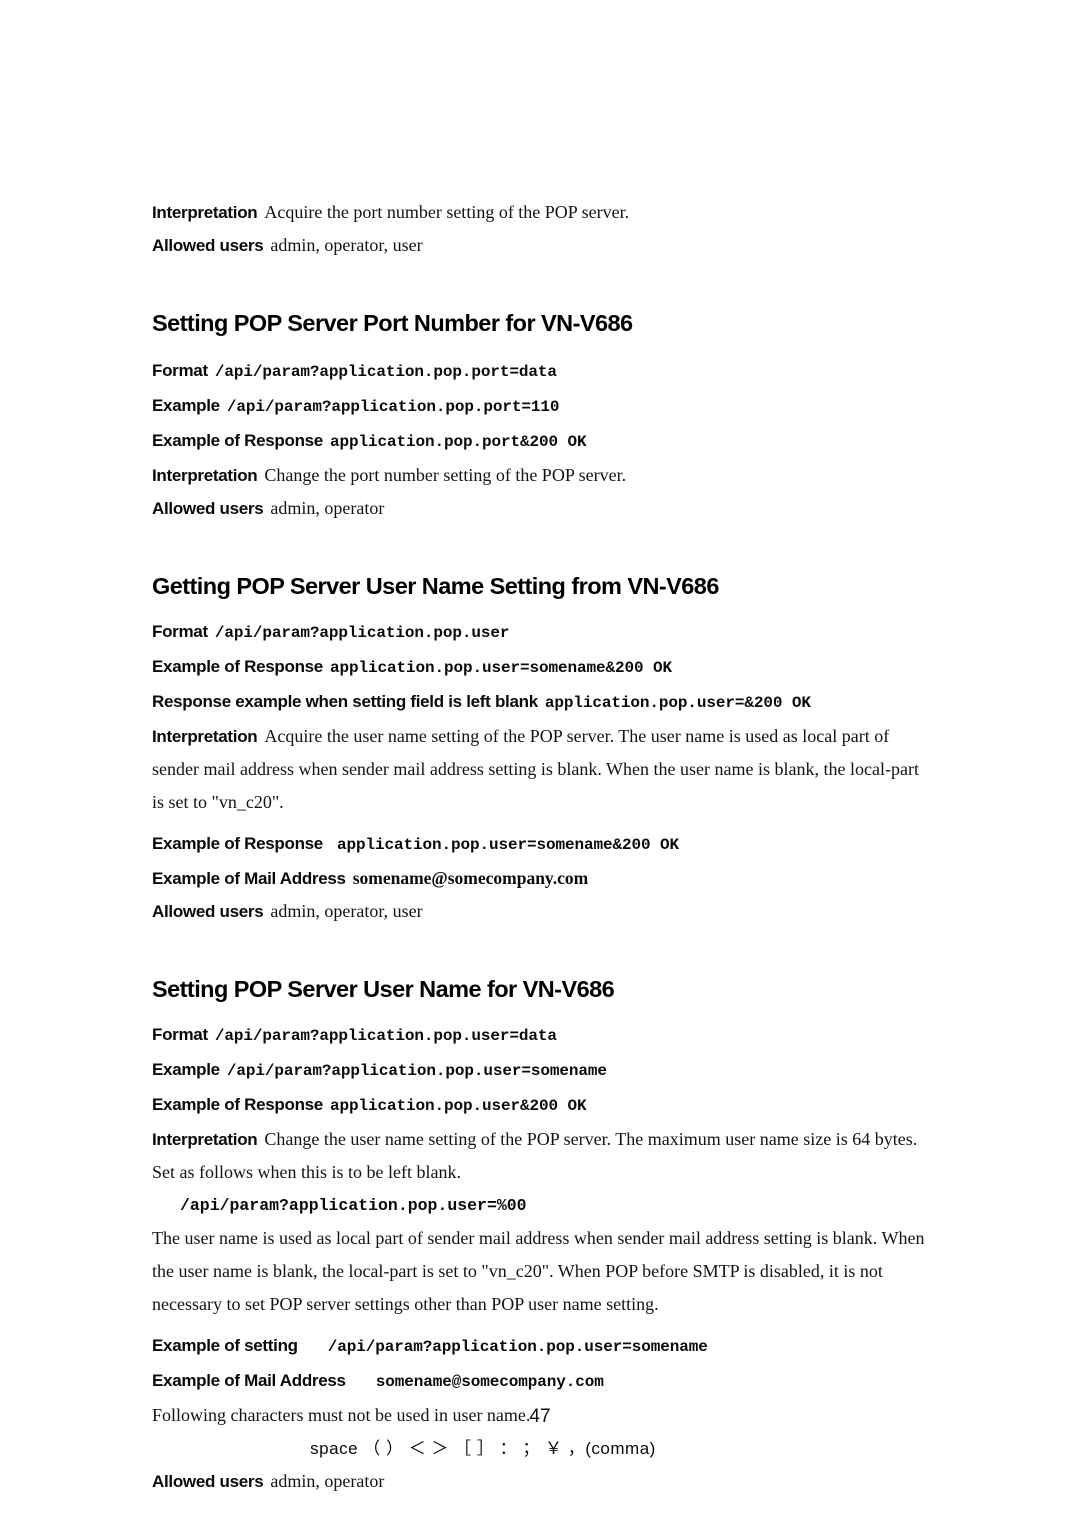 The width and height of the screenshot is (1080, 1528). What do you see at coordinates (543, 245) in the screenshot?
I see `row-allowed-users-port-get: Allowed users admin, operator, user` at bounding box center [543, 245].